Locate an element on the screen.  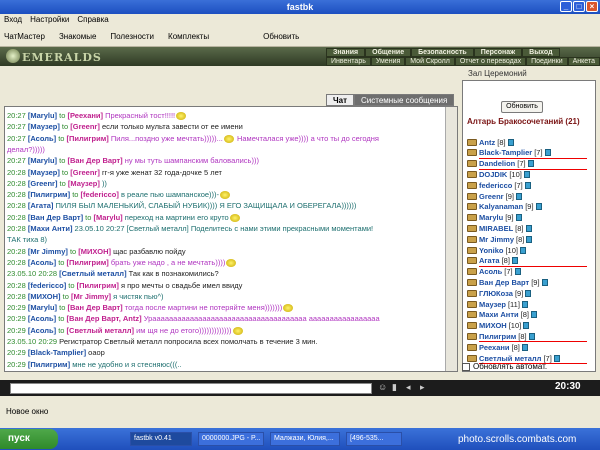
menu-help: Справка is located at coordinates (92, 20).